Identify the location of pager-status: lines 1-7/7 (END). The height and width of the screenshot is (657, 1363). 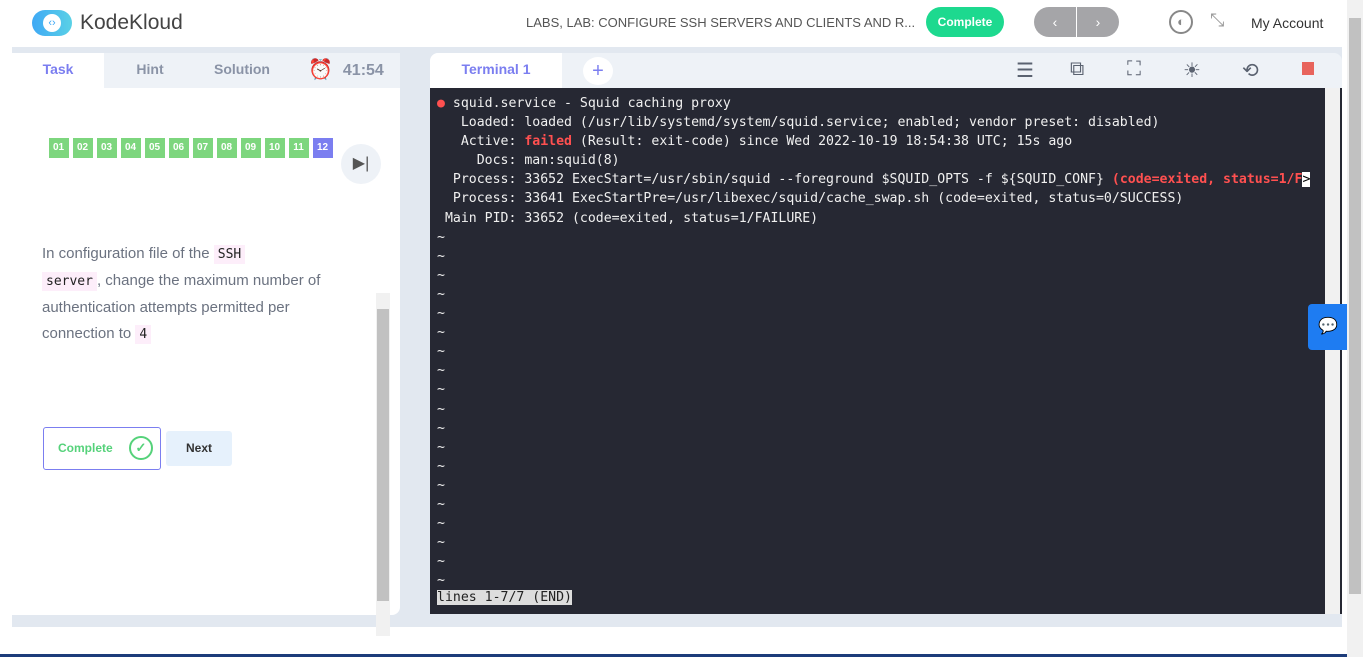
(504, 598).